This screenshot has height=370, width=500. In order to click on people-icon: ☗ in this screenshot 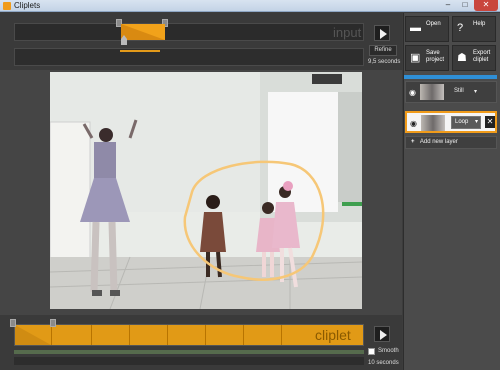, I will do `click(462, 58)`.